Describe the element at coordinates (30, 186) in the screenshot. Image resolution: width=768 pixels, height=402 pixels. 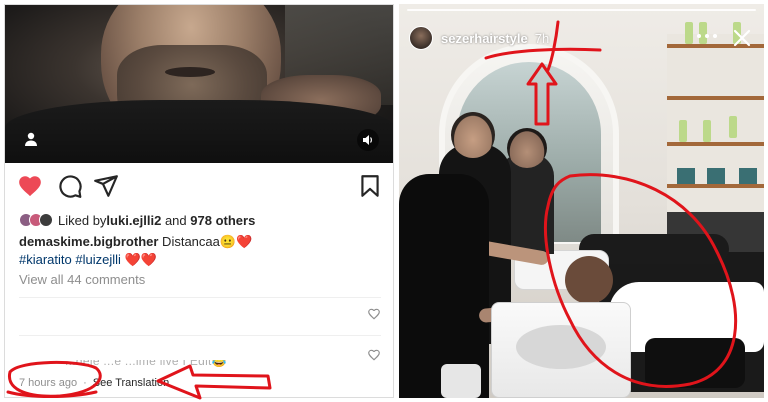
I see `heart-filled-icon` at that location.